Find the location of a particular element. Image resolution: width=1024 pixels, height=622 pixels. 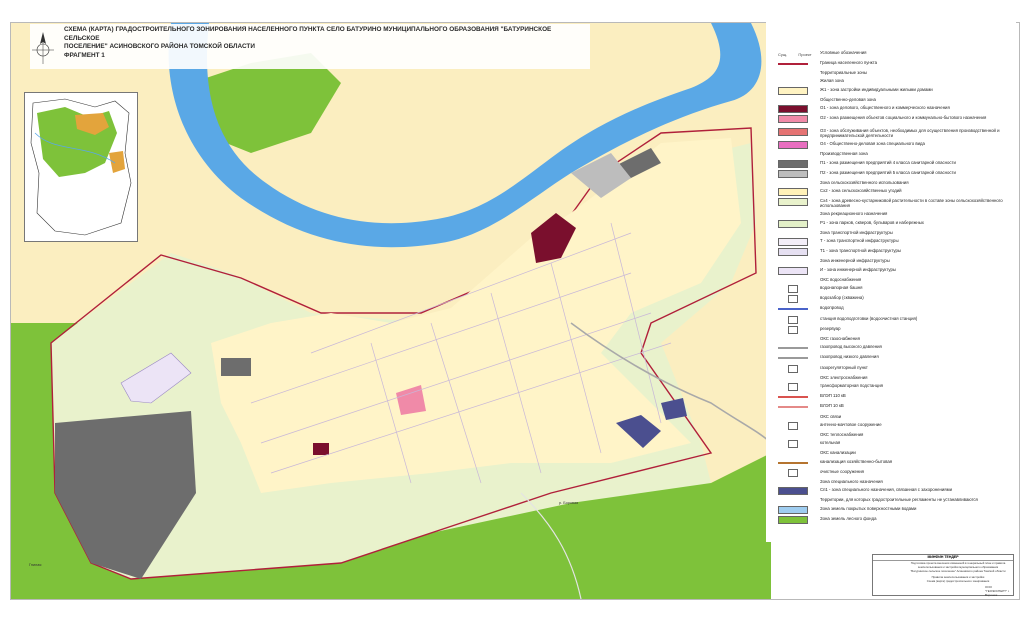

legend-section: ОКС теплоснабжения is located at coordinates (842, 434).